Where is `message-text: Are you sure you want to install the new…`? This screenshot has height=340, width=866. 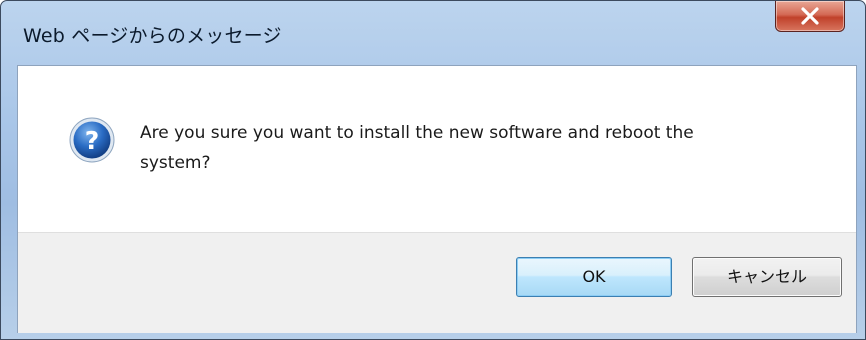 message-text: Are you sure you want to install the new… is located at coordinates (480, 148).